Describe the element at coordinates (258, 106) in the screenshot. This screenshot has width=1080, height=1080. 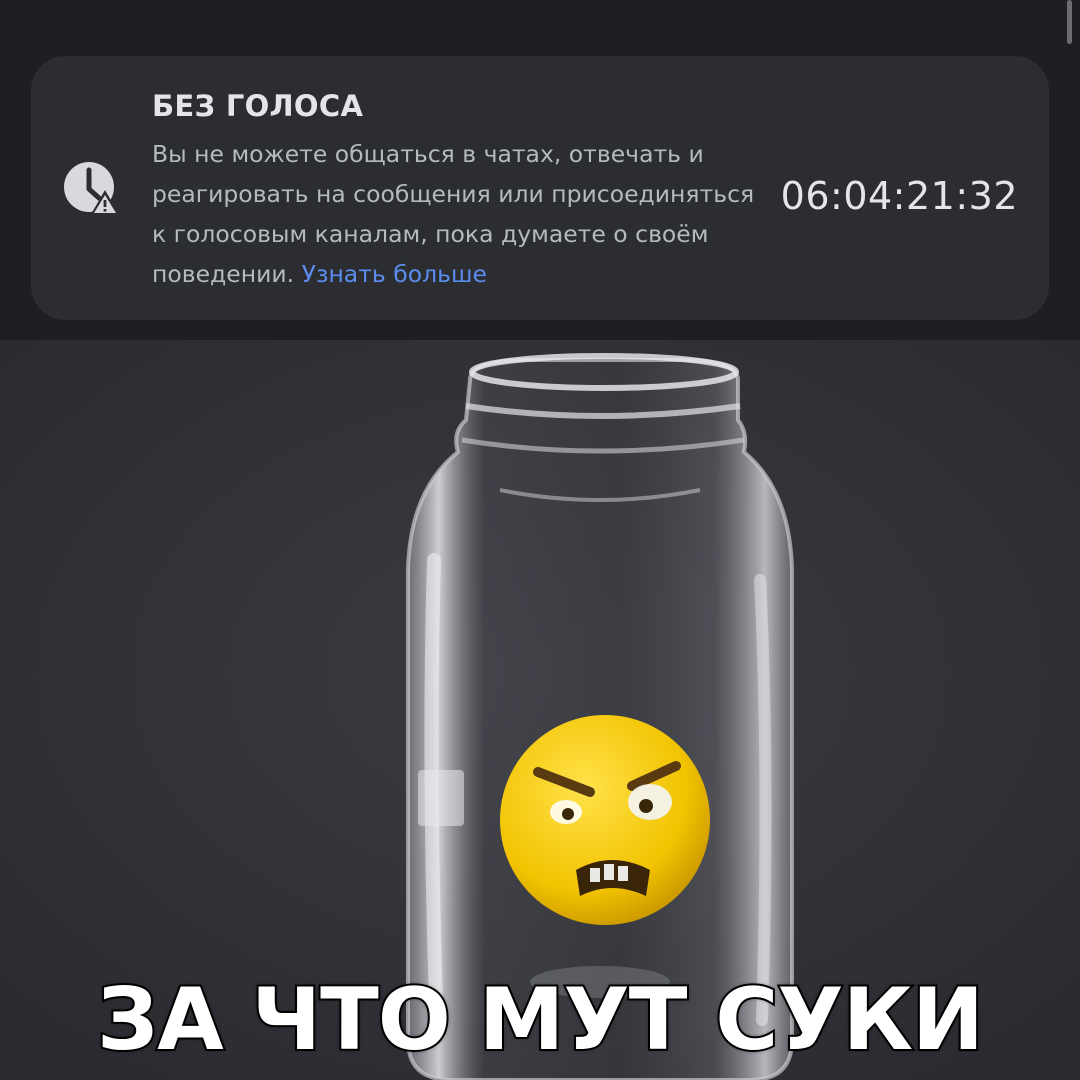
I see `mute-title: БЕЗ ГОЛОСА` at that location.